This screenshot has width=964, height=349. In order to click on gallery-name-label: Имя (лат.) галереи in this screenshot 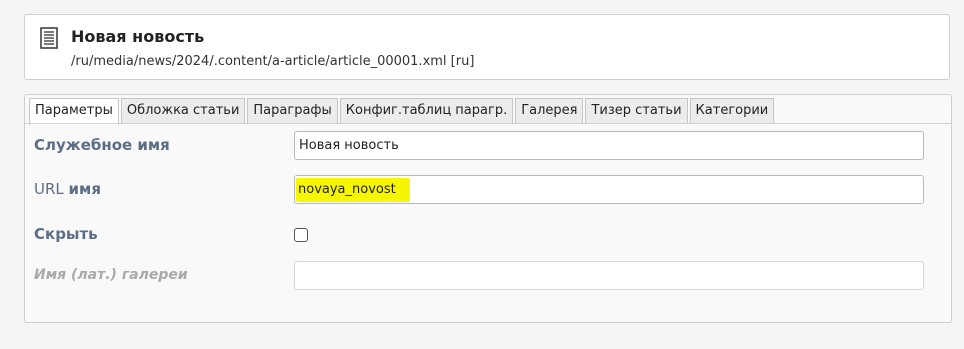, I will do `click(111, 275)`.